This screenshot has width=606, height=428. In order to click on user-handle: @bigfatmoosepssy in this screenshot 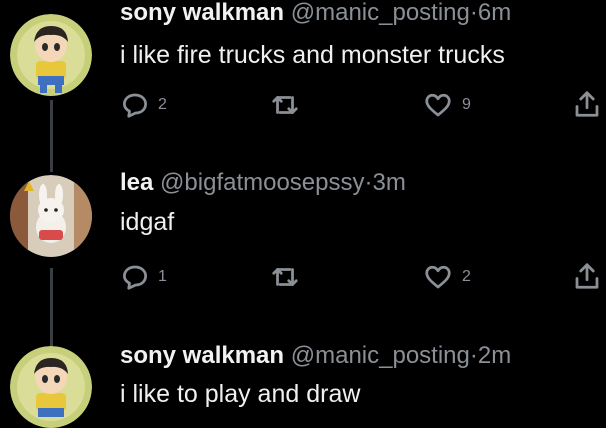, I will do `click(262, 182)`.